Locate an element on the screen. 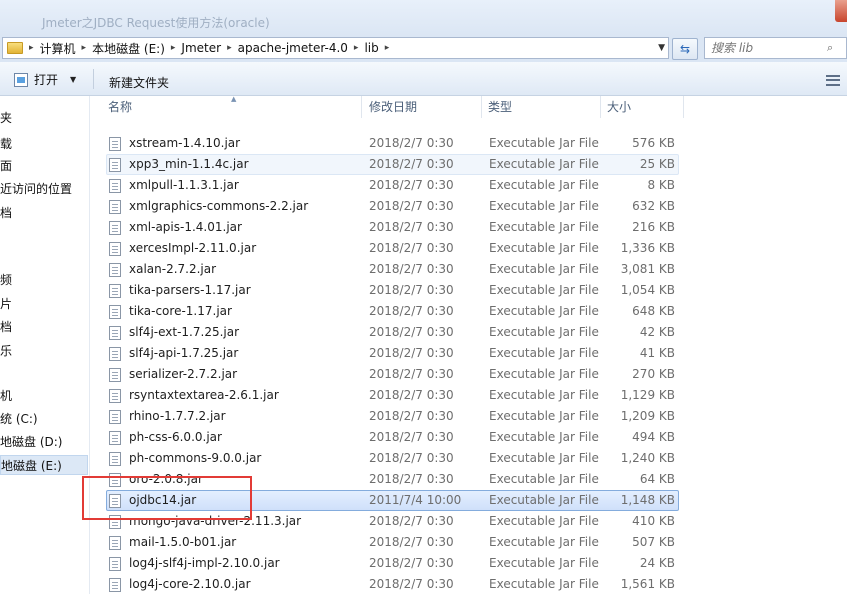 The height and width of the screenshot is (594, 847). nav-item-drive-c: 统 (C:) is located at coordinates (44, 419).